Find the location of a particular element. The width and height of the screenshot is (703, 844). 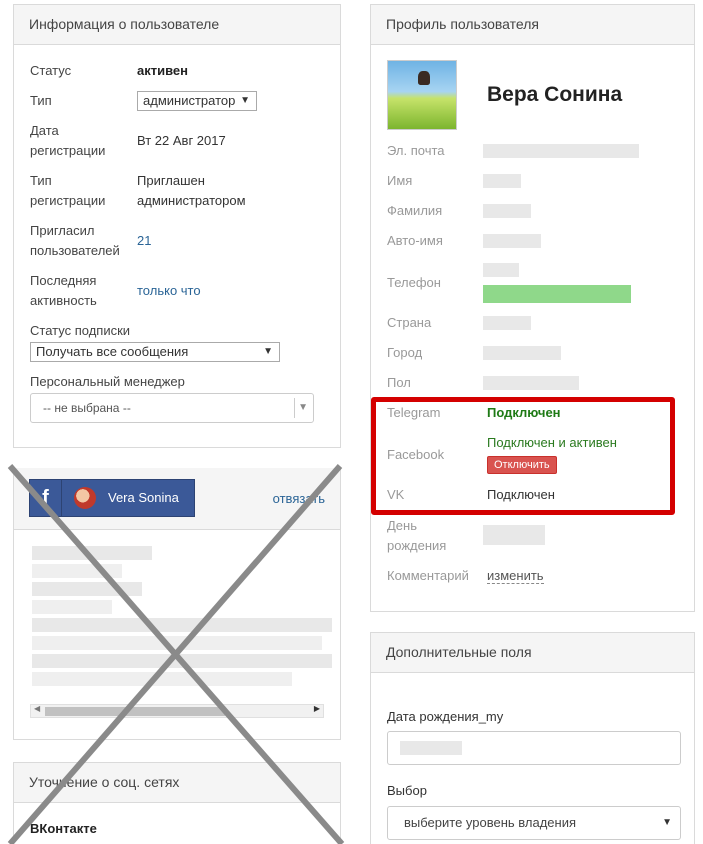

blurred-gender is located at coordinates (531, 383).